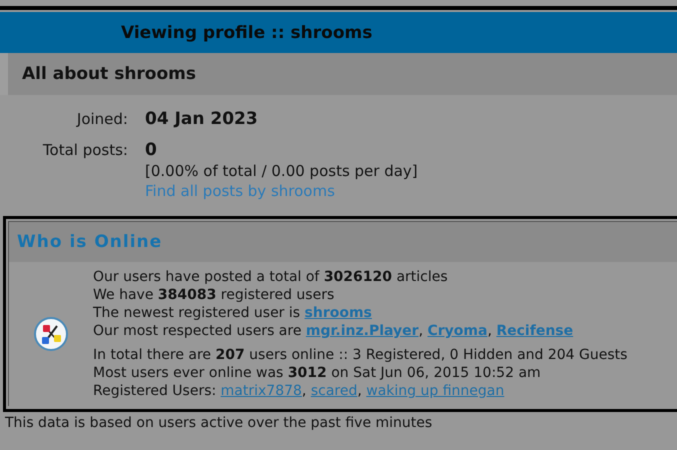  What do you see at coordinates (246, 32) in the screenshot?
I see `page-title: Viewing profile :: shrooms` at bounding box center [246, 32].